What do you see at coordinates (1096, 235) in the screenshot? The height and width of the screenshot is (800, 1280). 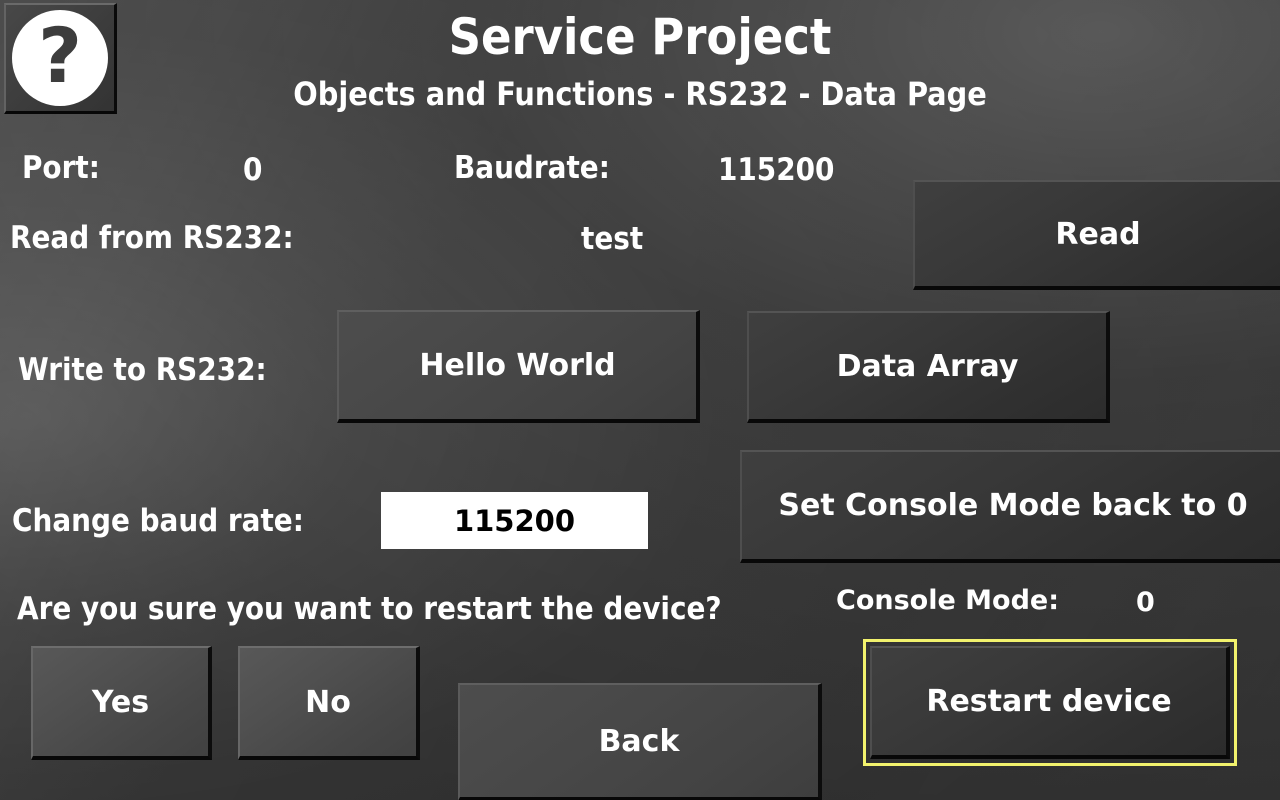 I see `read-button: Read` at bounding box center [1096, 235].